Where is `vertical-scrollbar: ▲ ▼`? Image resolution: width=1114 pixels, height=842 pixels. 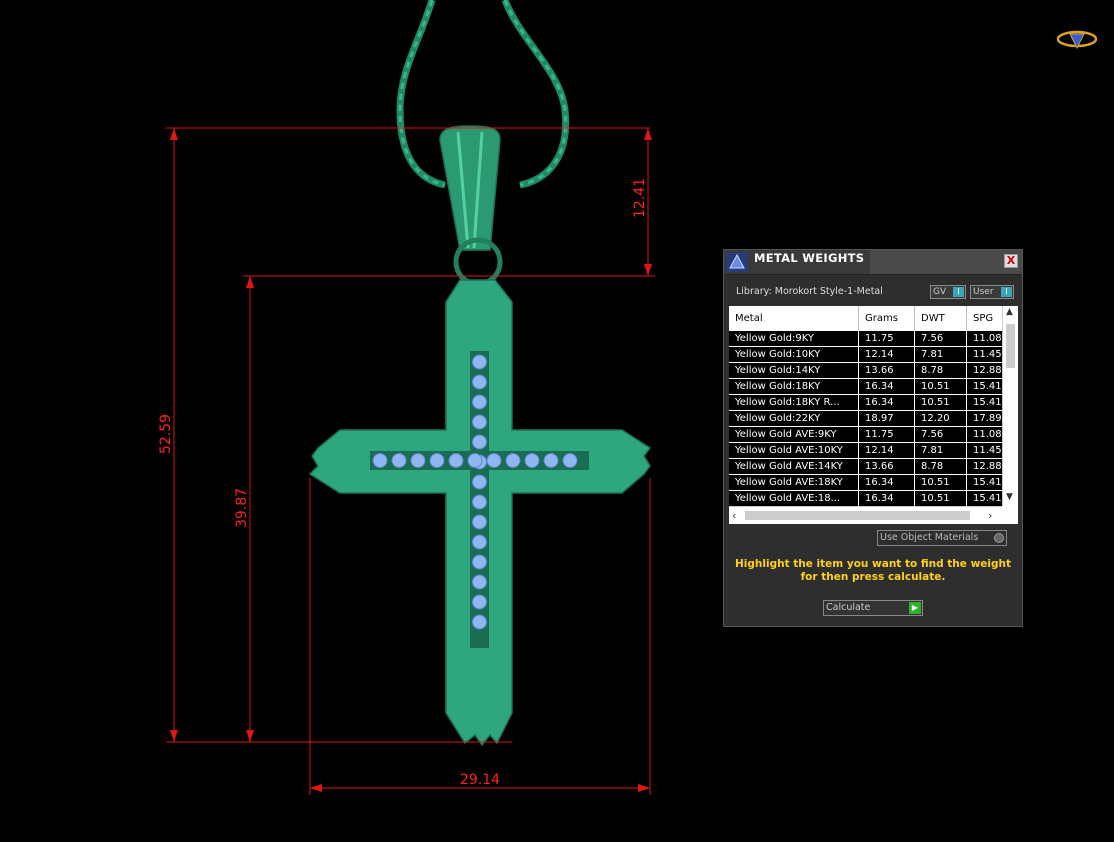
vertical-scrollbar: ▲ ▼ is located at coordinates (1010, 406).